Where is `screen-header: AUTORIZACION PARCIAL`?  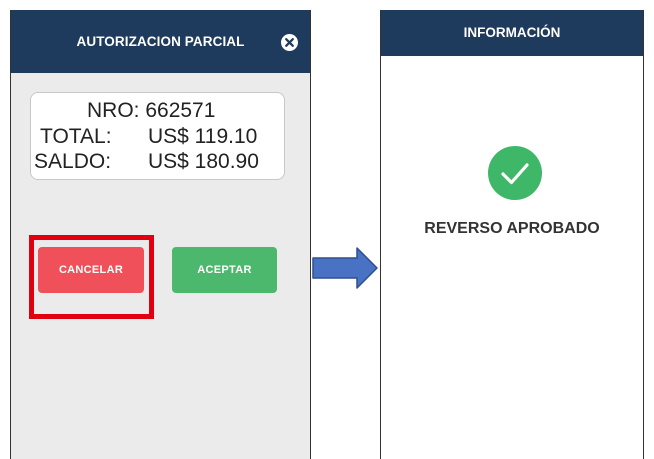
screen-header: AUTORIZACION PARCIAL is located at coordinates (160, 41).